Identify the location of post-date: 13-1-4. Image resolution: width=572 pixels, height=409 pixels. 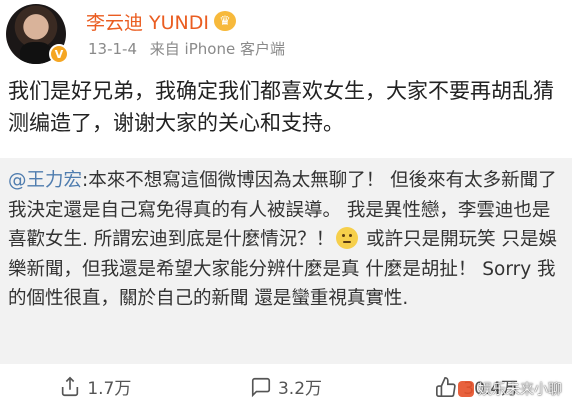
(112, 49).